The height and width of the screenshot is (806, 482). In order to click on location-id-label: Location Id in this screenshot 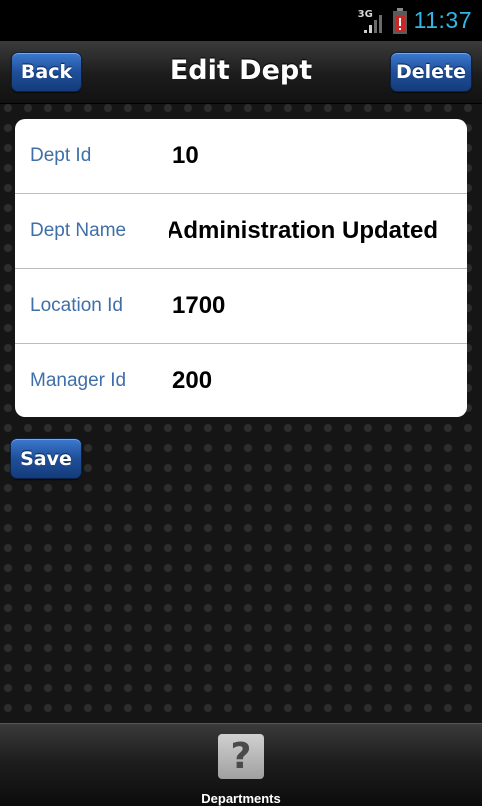, I will do `click(76, 305)`.